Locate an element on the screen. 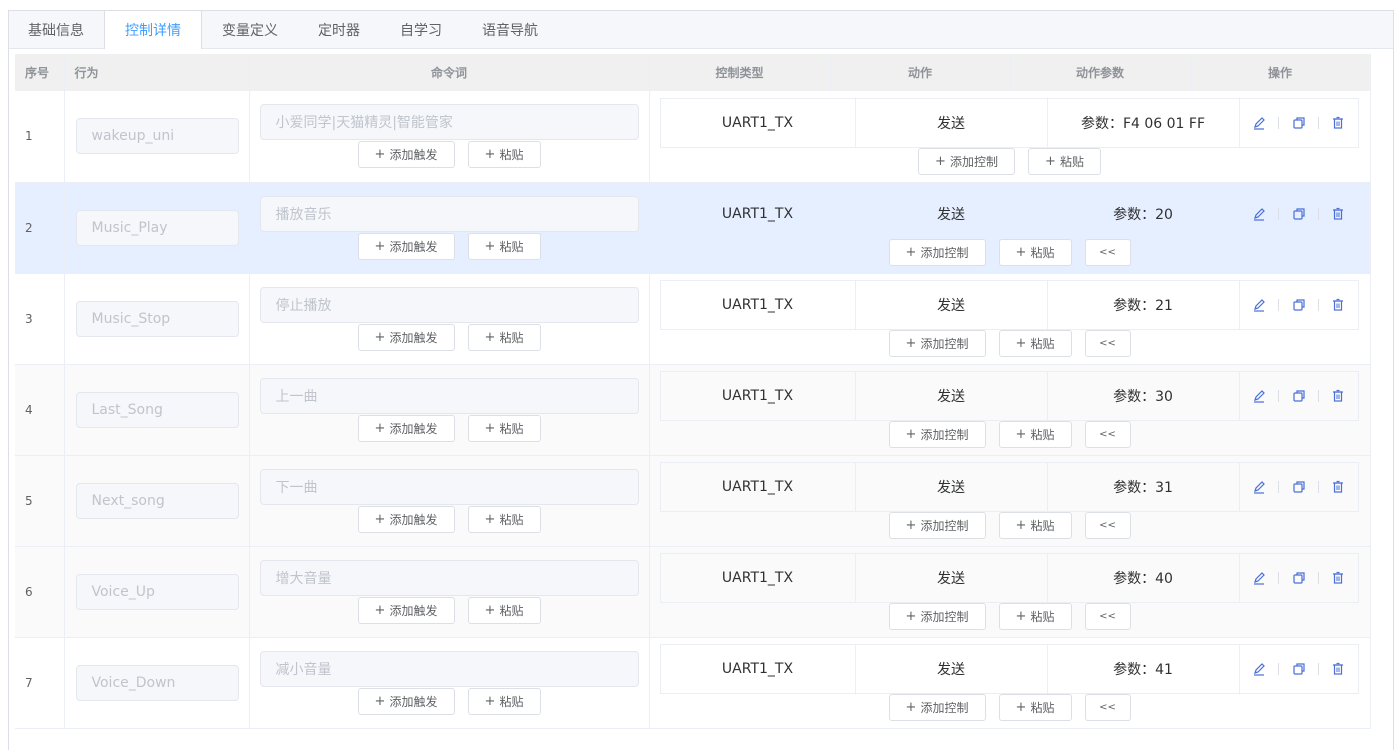 The width and height of the screenshot is (1396, 750). behavior-input: Last_Song is located at coordinates (157, 409).